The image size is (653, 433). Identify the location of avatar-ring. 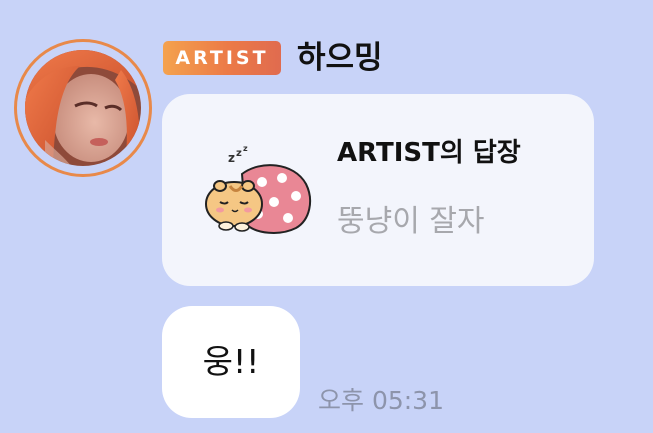
(83, 108).